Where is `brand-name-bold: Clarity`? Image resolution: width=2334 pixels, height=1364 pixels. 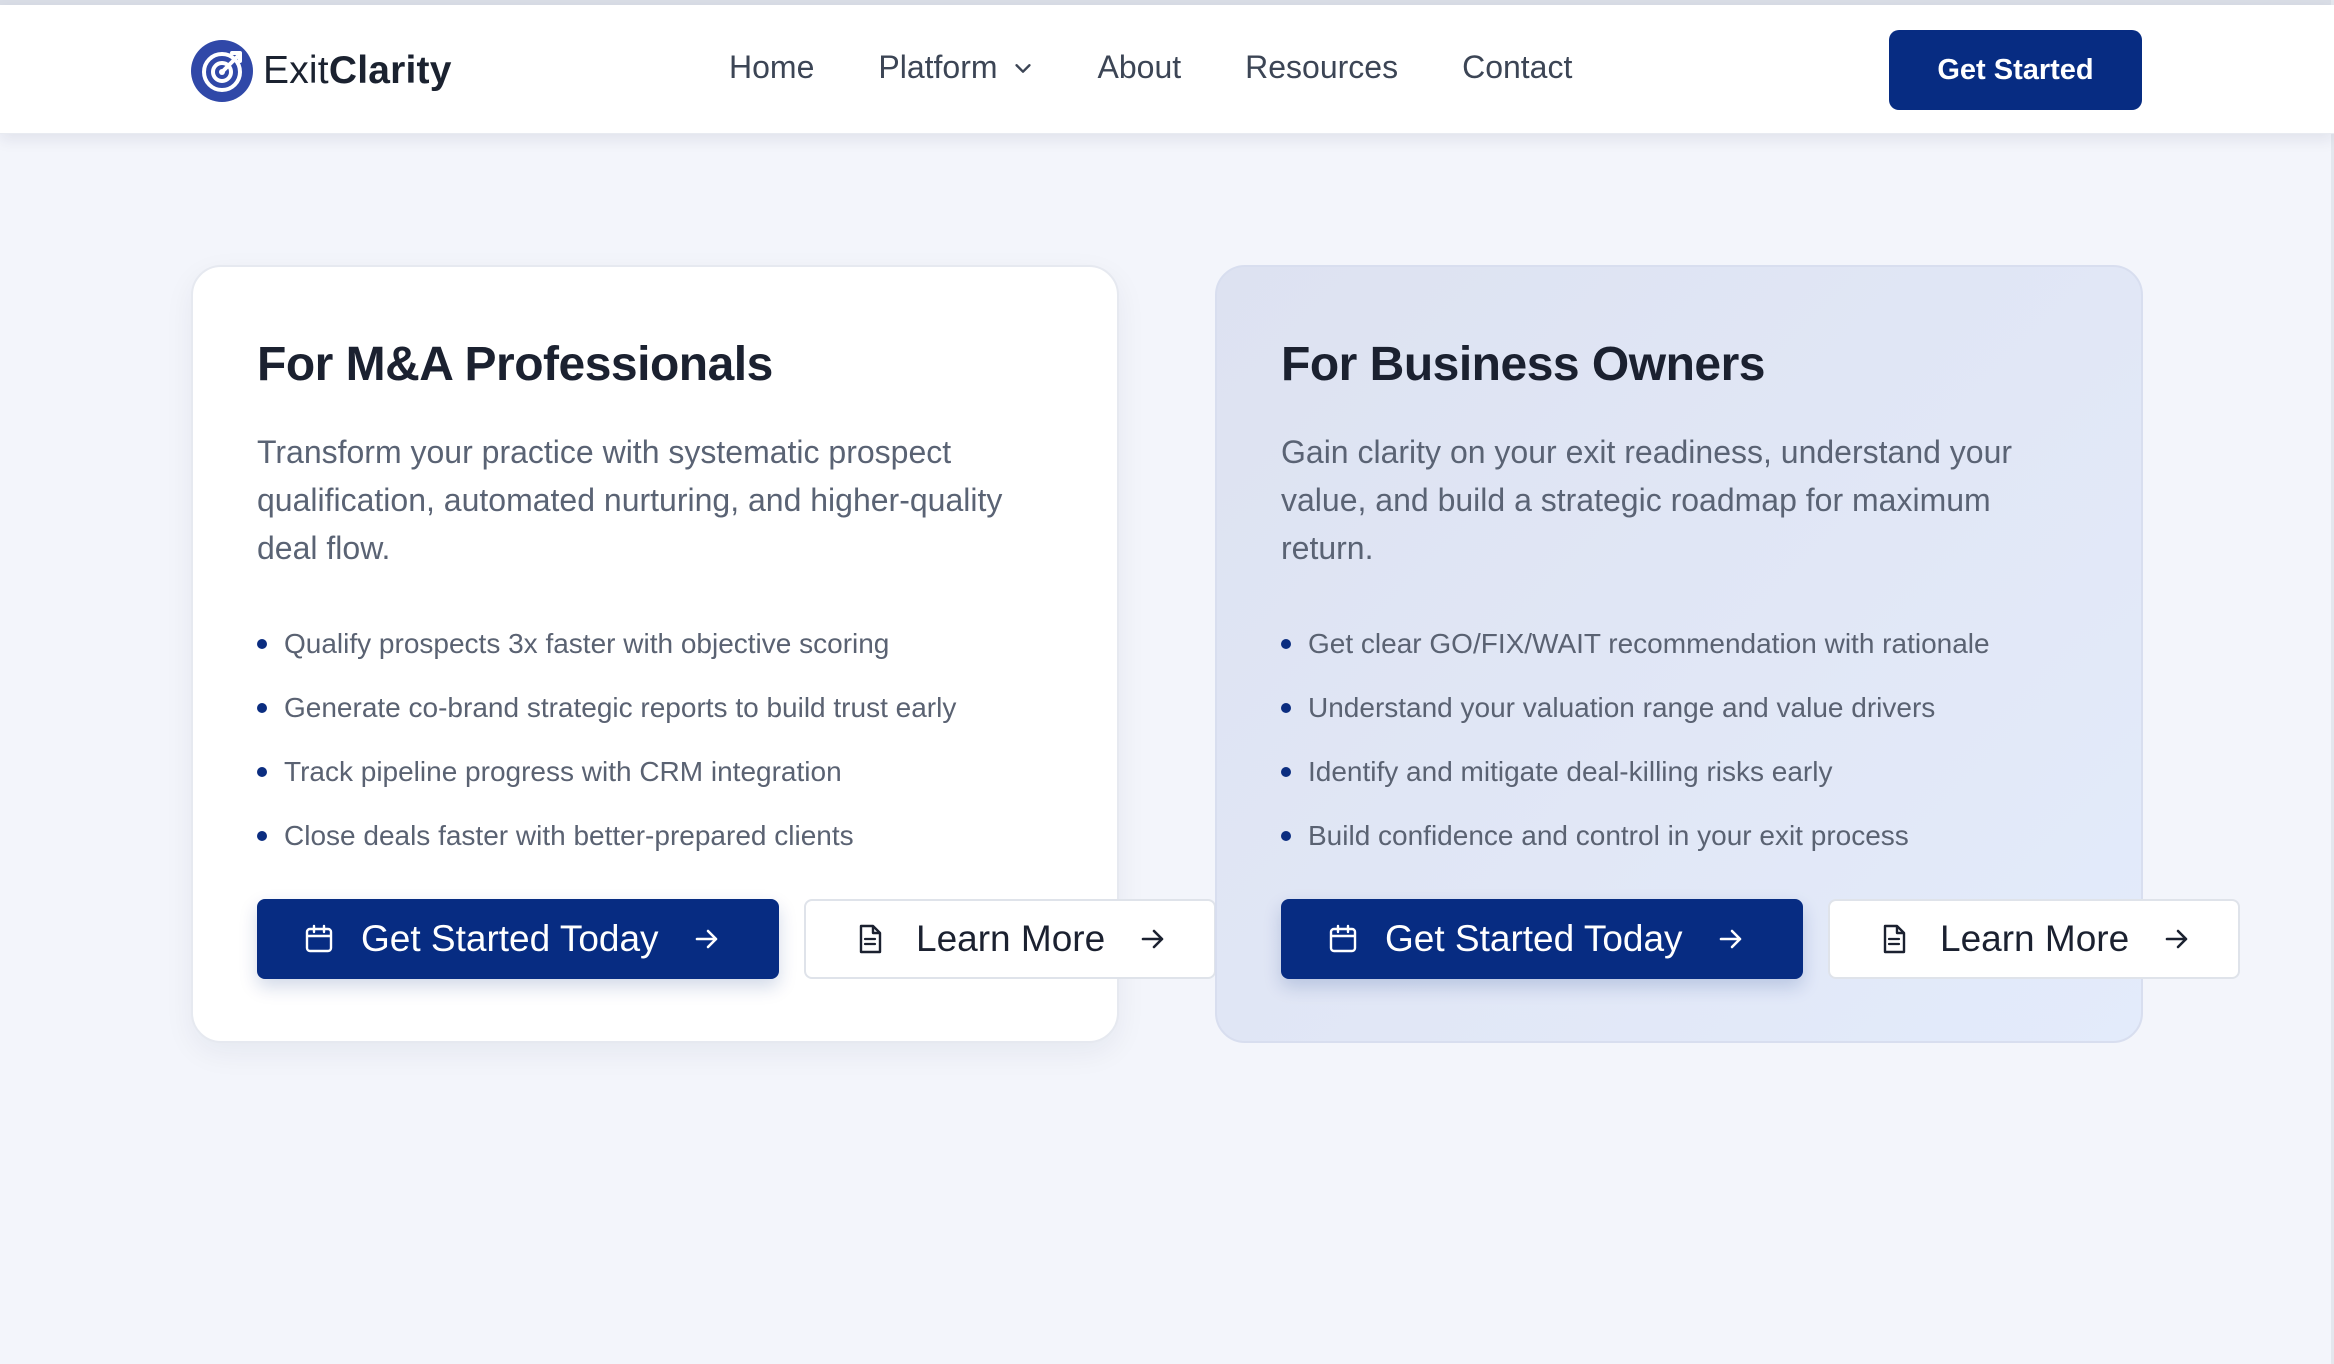 brand-name-bold: Clarity is located at coordinates (390, 70).